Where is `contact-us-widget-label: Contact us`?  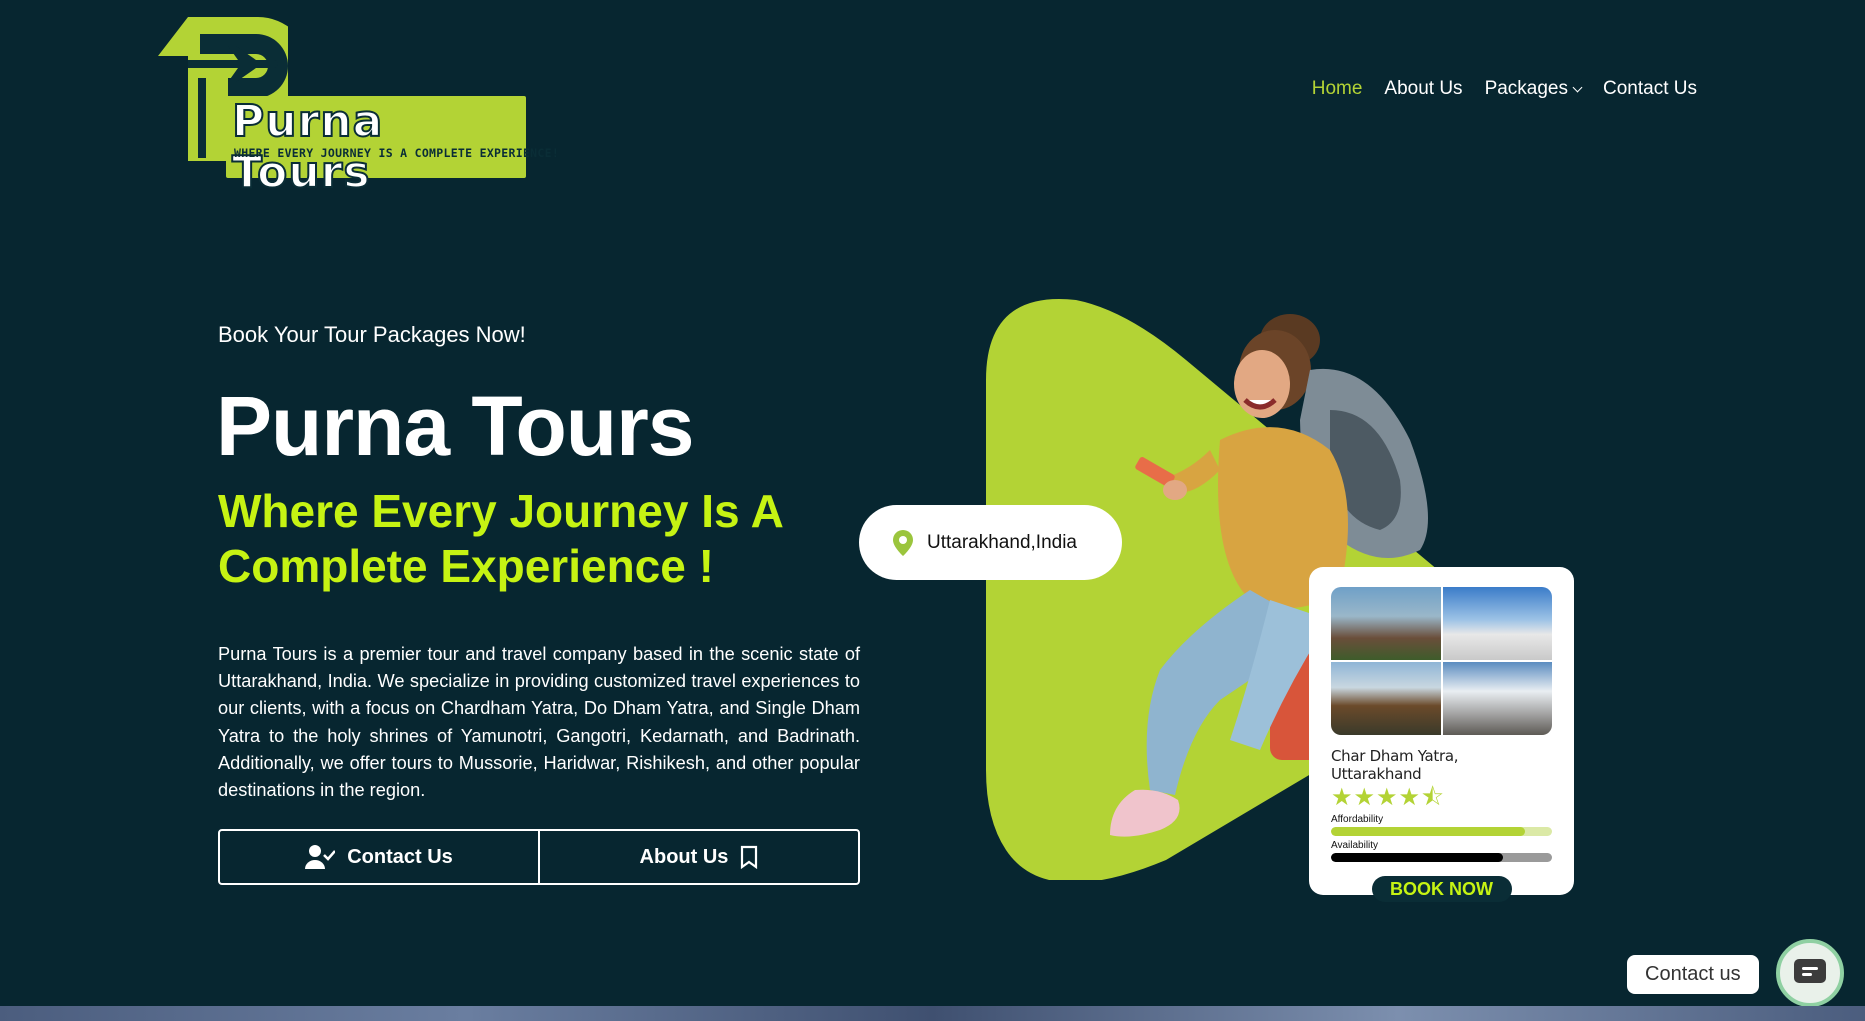 contact-us-widget-label: Contact us is located at coordinates (1693, 974).